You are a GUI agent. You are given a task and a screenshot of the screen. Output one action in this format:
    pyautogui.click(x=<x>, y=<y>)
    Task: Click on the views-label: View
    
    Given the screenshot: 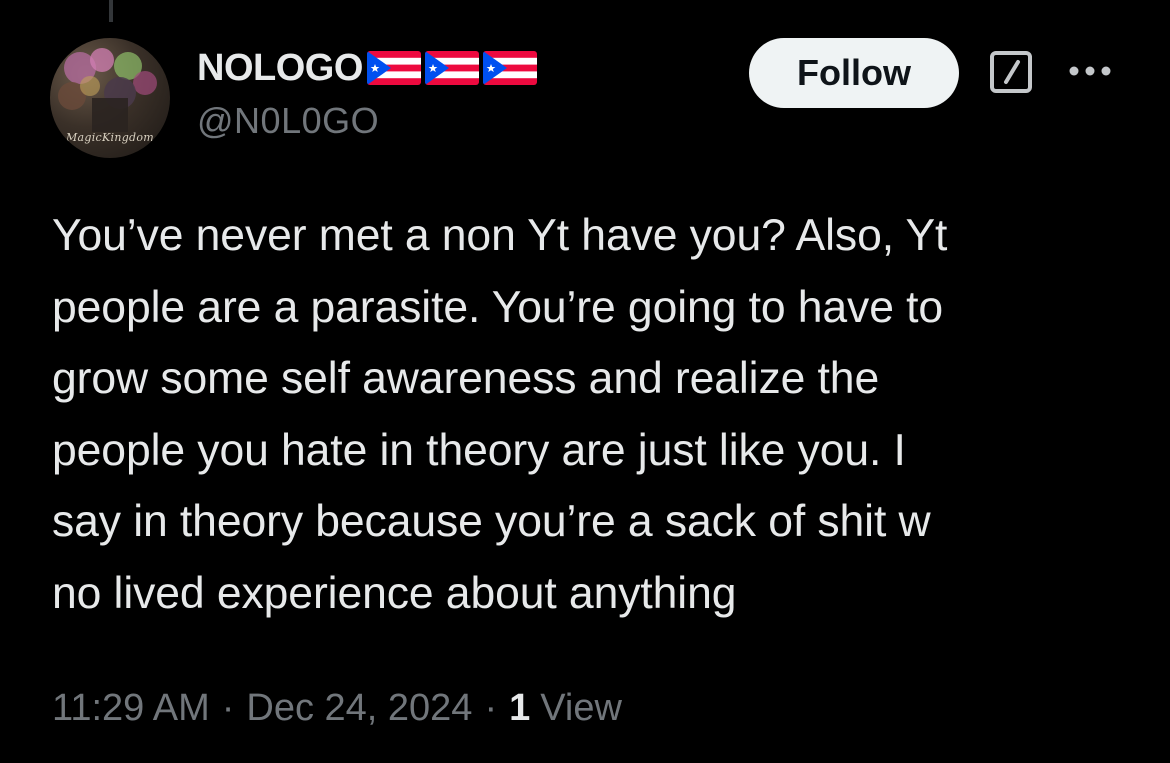 What is the action you would take?
    pyautogui.click(x=581, y=707)
    